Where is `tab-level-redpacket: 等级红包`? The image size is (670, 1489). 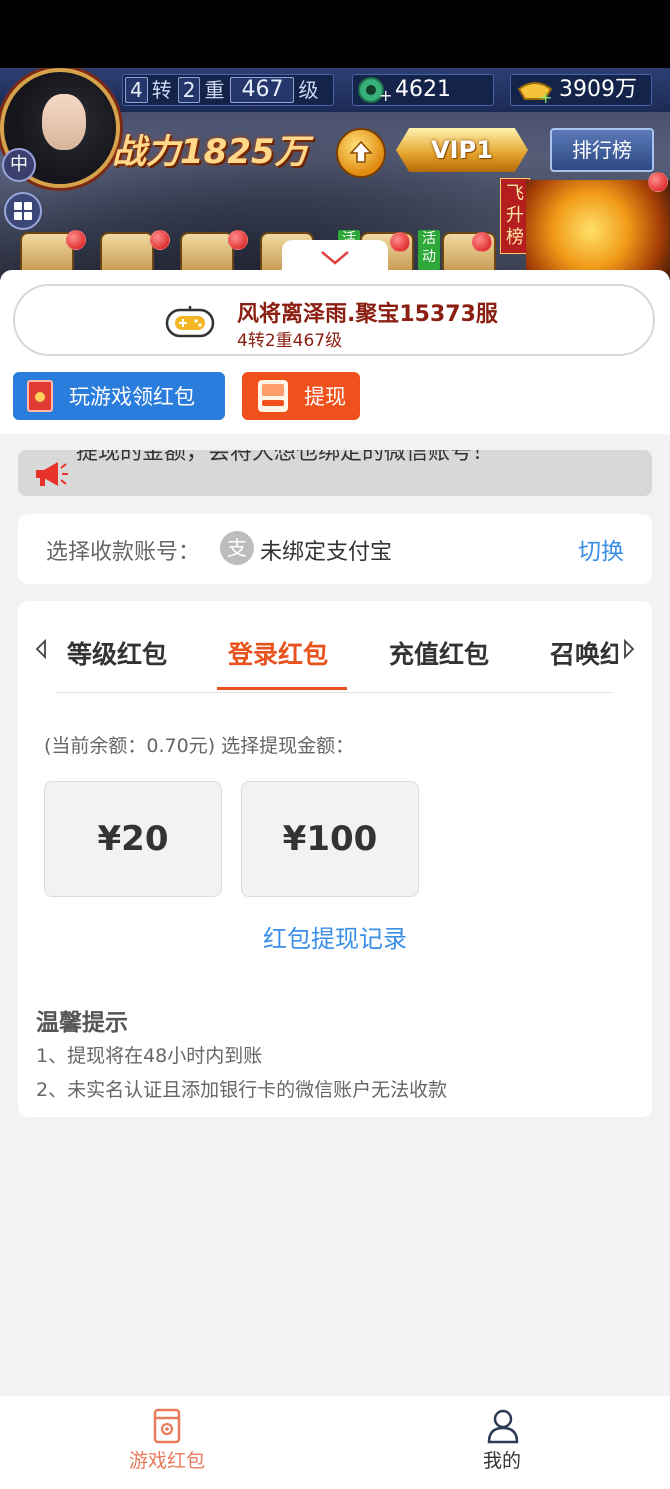
tab-level-redpacket: 等级红包 is located at coordinates (117, 653).